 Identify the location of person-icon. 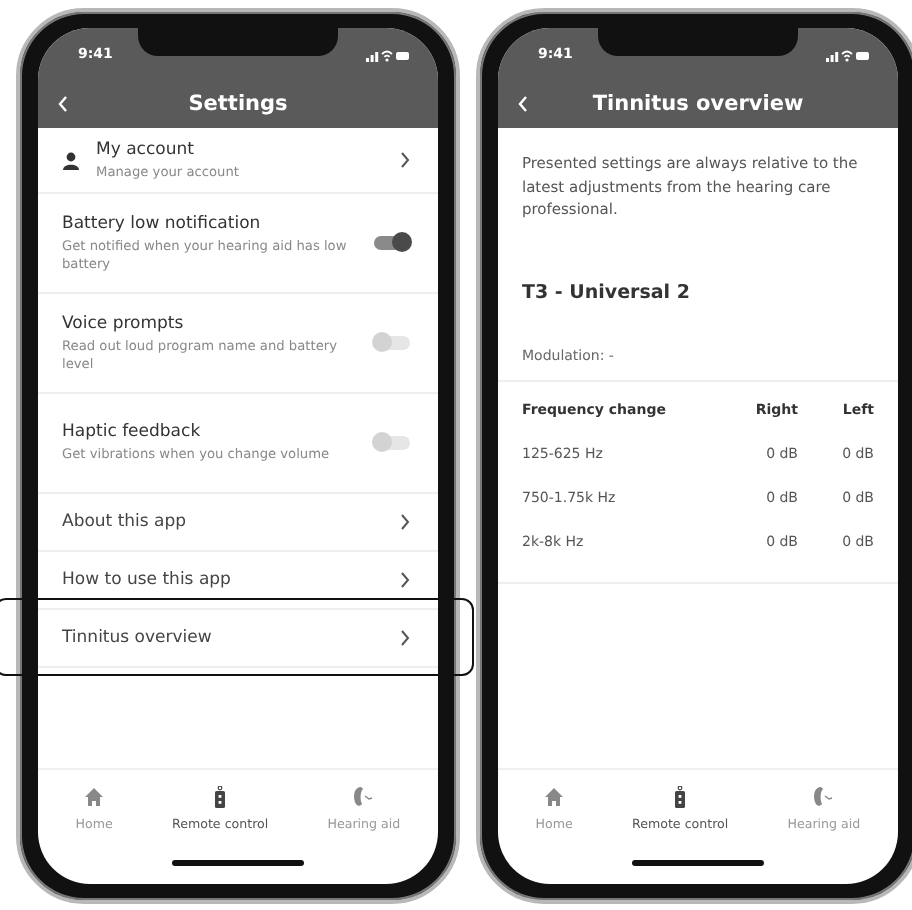
(71, 160).